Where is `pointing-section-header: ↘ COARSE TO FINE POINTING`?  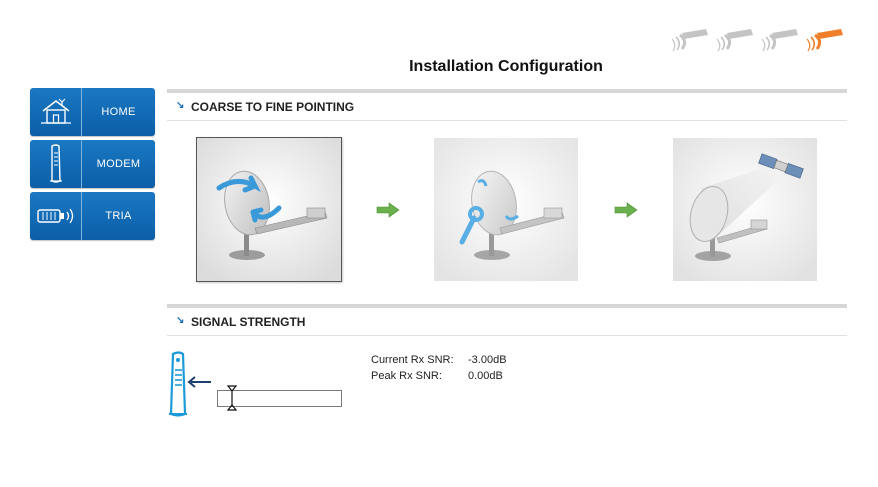 pointing-section-header: ↘ COARSE TO FINE POINTING is located at coordinates (507, 108).